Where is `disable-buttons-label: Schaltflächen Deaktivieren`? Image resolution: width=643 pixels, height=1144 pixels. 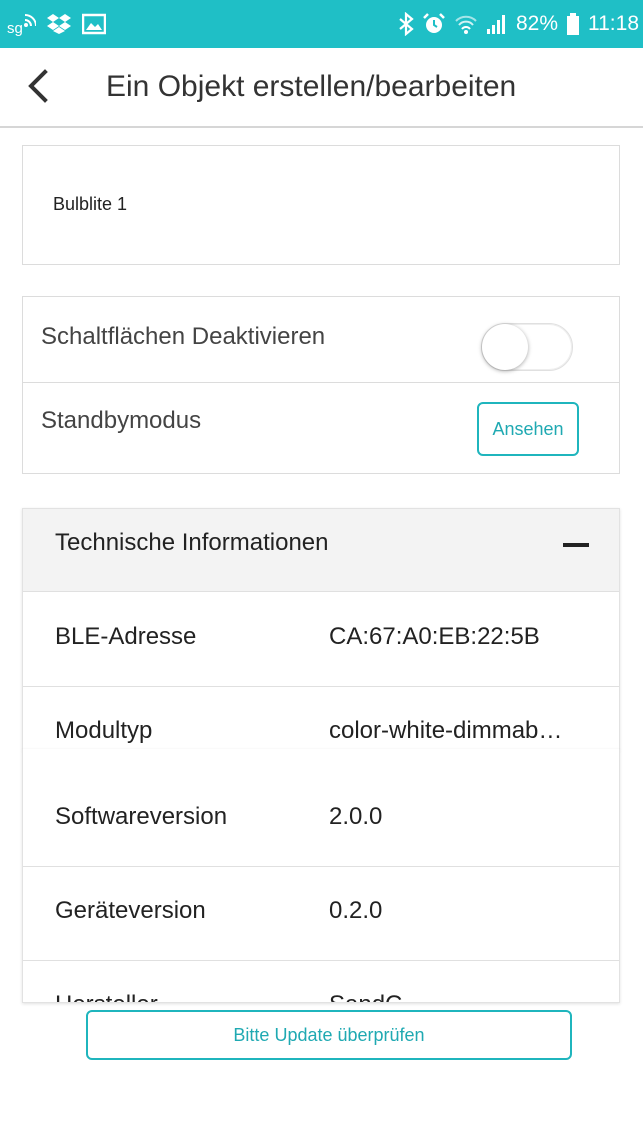 disable-buttons-label: Schaltflächen Deaktivieren is located at coordinates (183, 336).